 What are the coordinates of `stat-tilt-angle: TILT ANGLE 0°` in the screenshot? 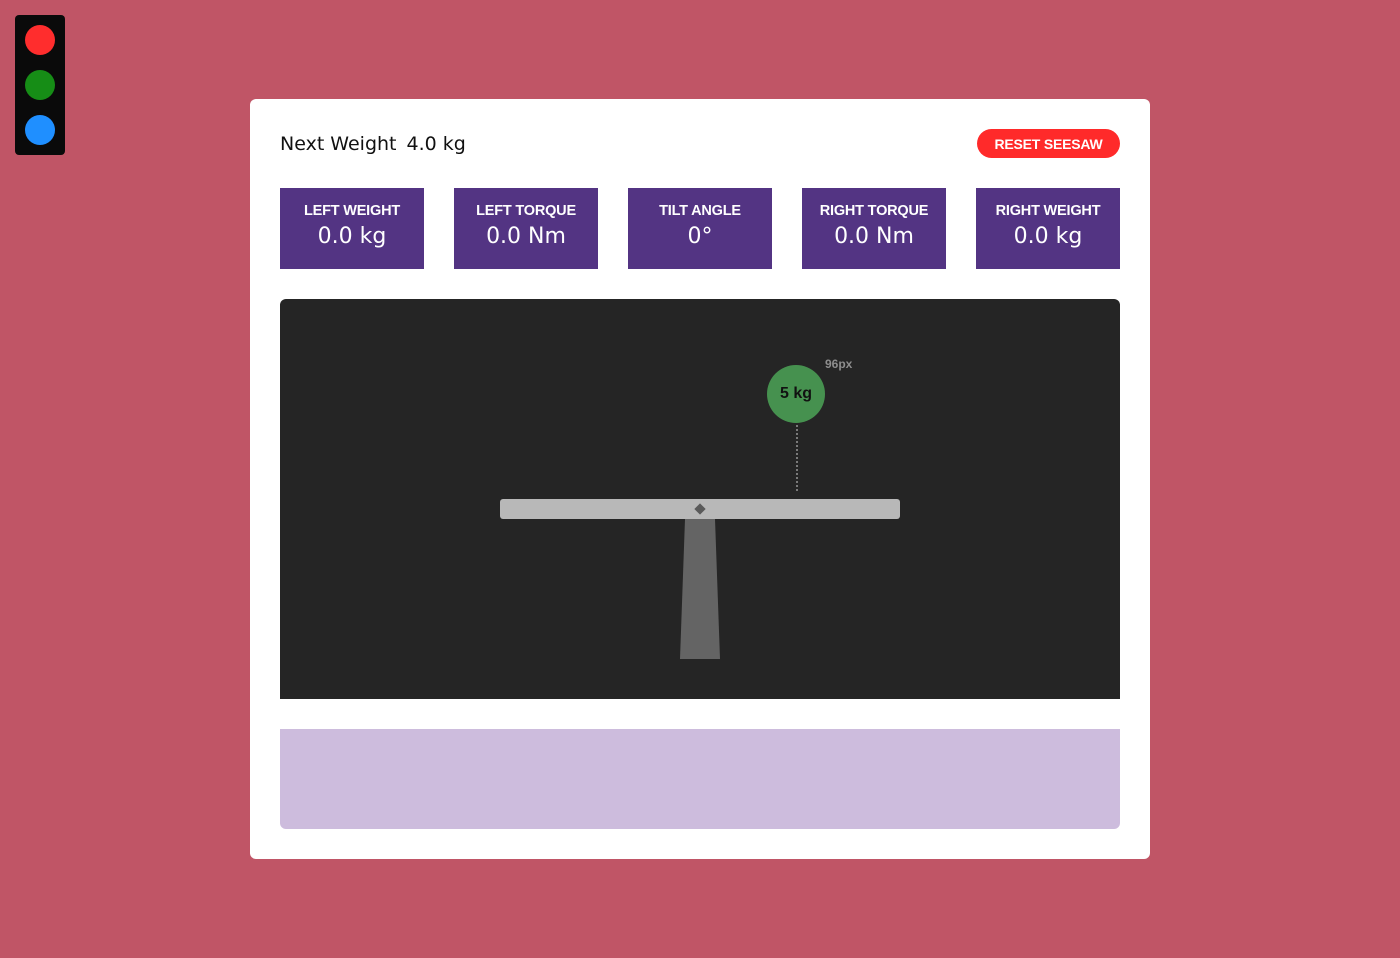 It's located at (700, 228).